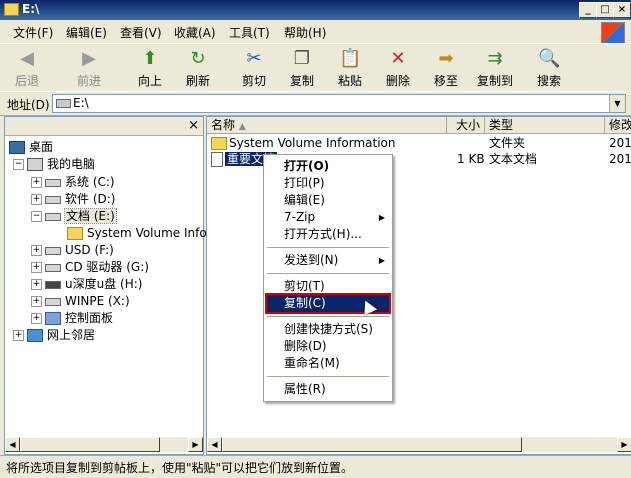 The image size is (631, 478). What do you see at coordinates (327, 125) in the screenshot?
I see `column-name: 名称 ▲` at bounding box center [327, 125].